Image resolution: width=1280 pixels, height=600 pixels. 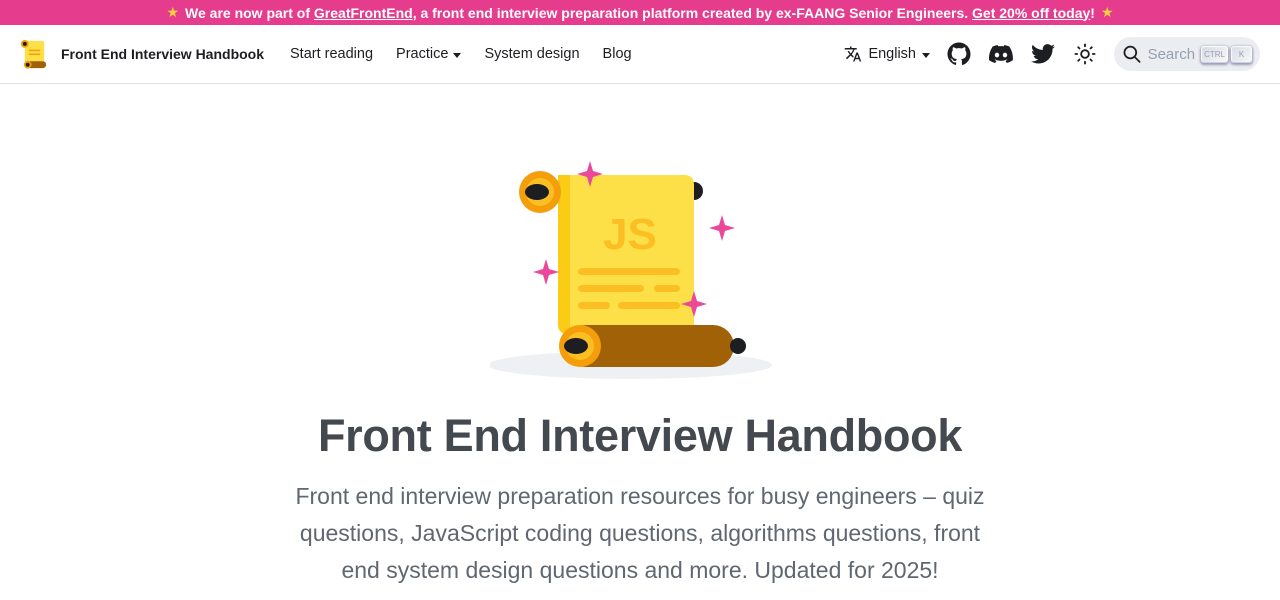 I want to click on brand-home-link: Front End Interview Handbook, so click(x=141, y=54).